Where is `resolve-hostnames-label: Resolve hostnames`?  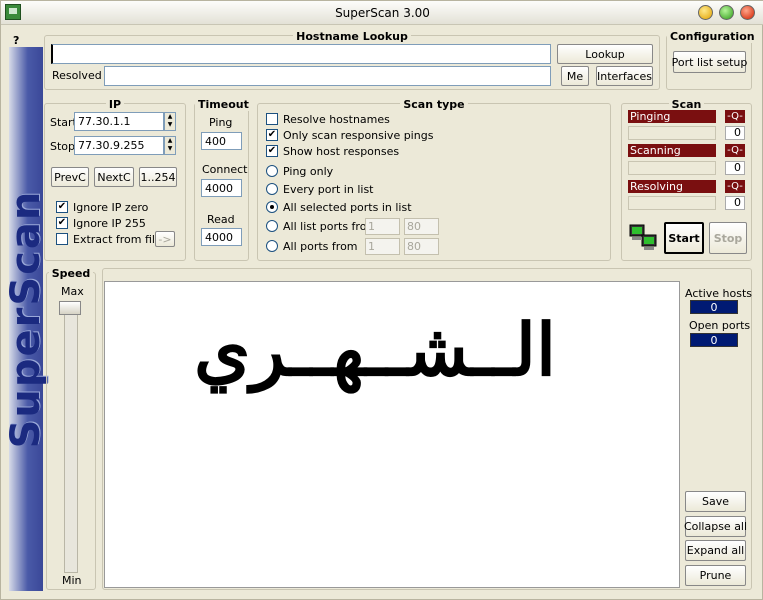
resolve-hostnames-label: Resolve hostnames is located at coordinates (336, 119).